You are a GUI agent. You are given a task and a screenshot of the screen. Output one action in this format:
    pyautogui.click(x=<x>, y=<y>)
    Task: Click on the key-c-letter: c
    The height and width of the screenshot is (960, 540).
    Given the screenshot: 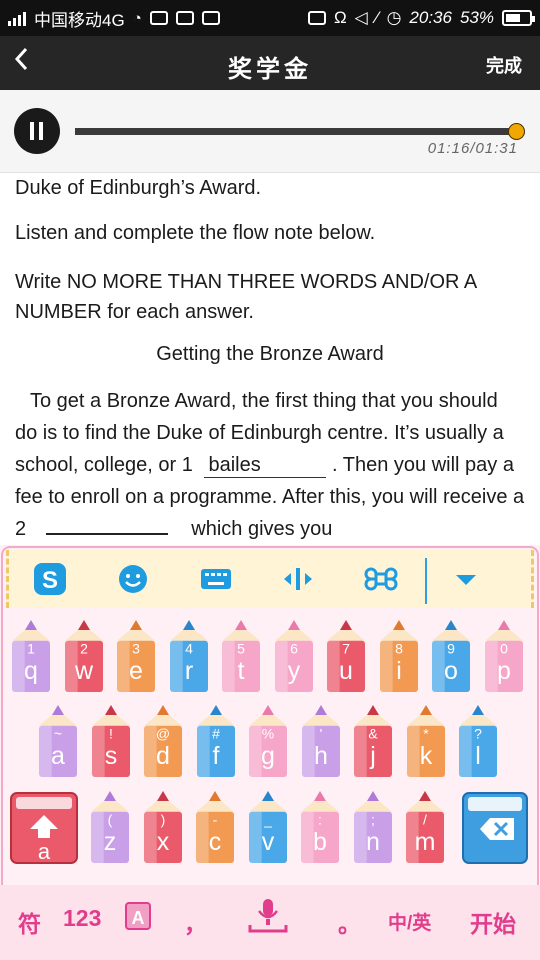 What is the action you would take?
    pyautogui.click(x=215, y=842)
    